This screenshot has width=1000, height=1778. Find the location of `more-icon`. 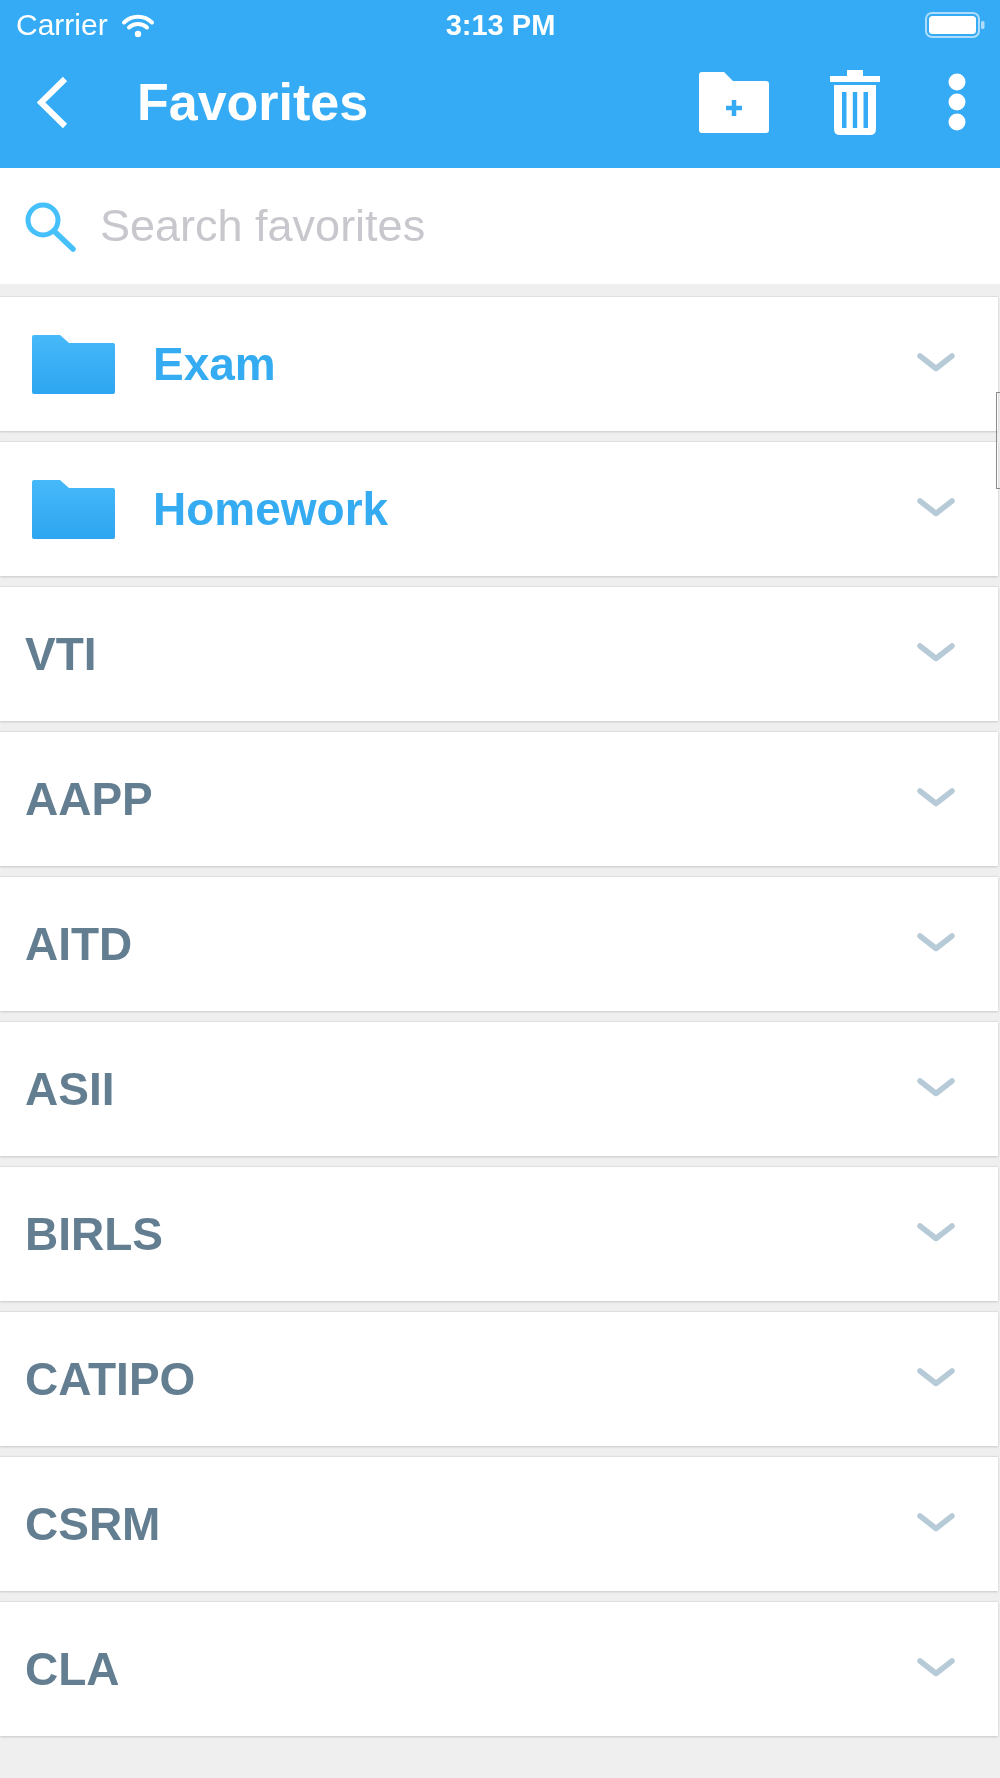

more-icon is located at coordinates (957, 102).